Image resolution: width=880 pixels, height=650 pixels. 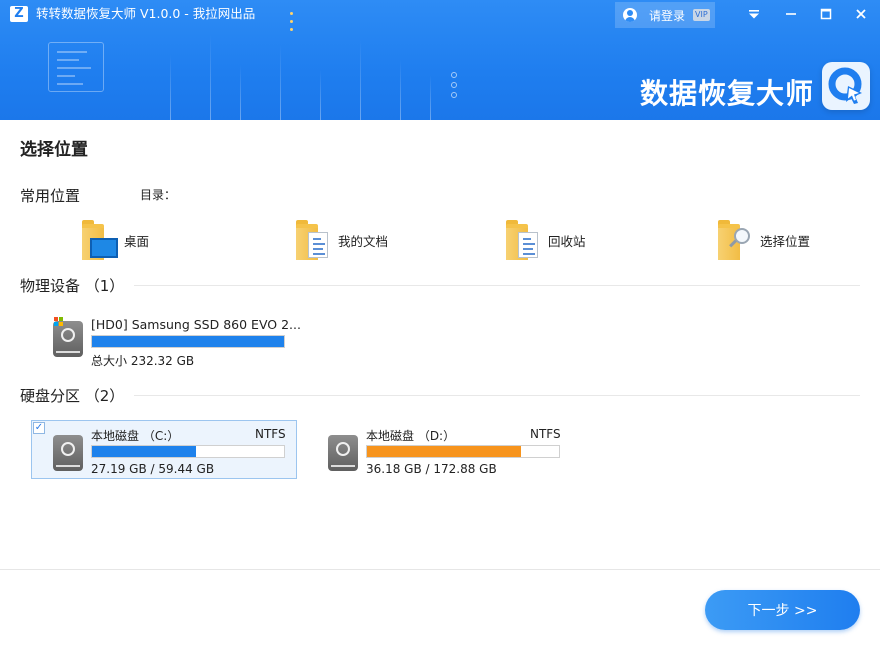 I want to click on decorative-panel-icon, so click(x=76, y=67).